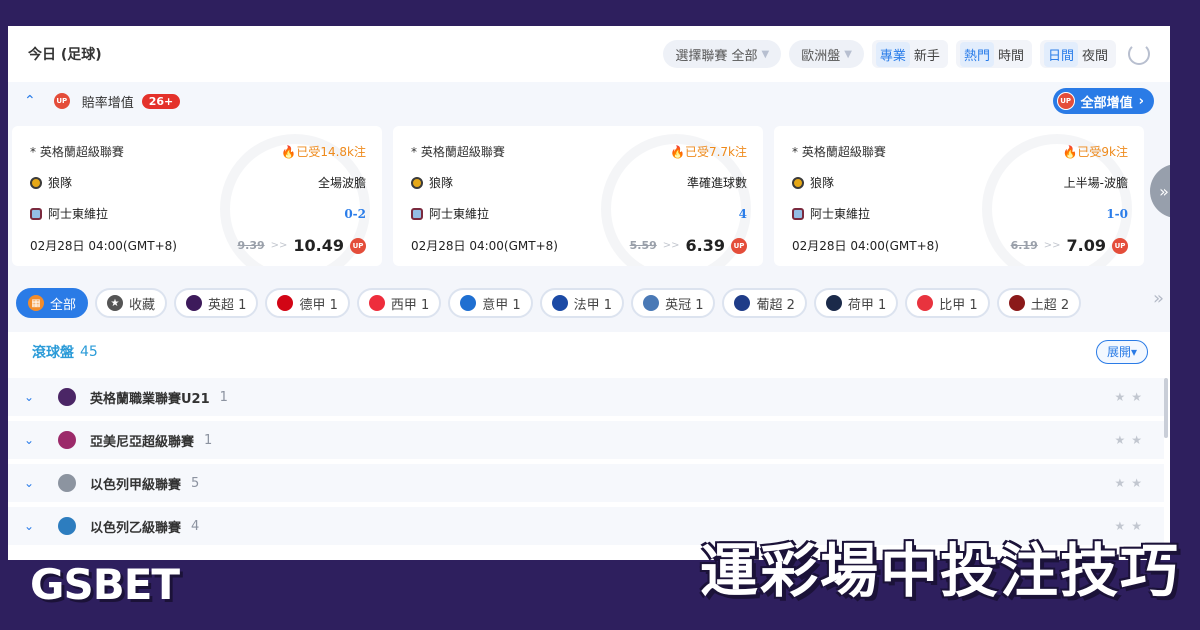 This screenshot has width=1200, height=630. Describe the element at coordinates (331, 152) in the screenshot. I see `hot-text: 已受14.8k注` at that location.